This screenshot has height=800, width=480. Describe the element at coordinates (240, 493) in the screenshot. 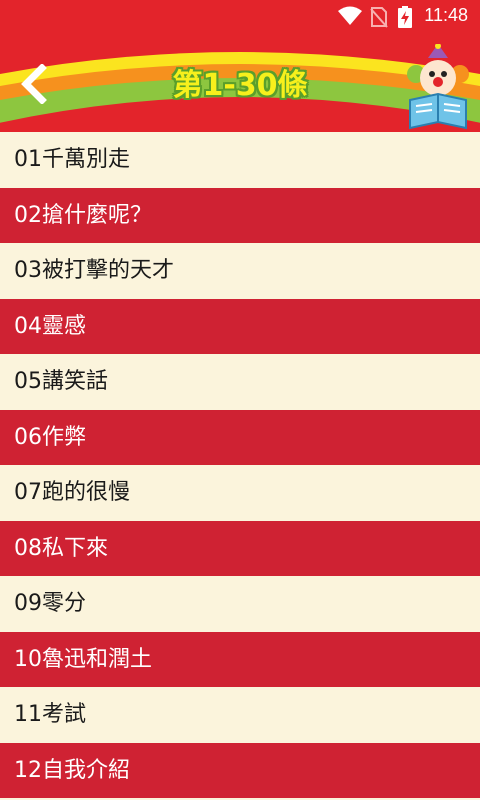

I see `list-item: 07跑的很慢` at that location.